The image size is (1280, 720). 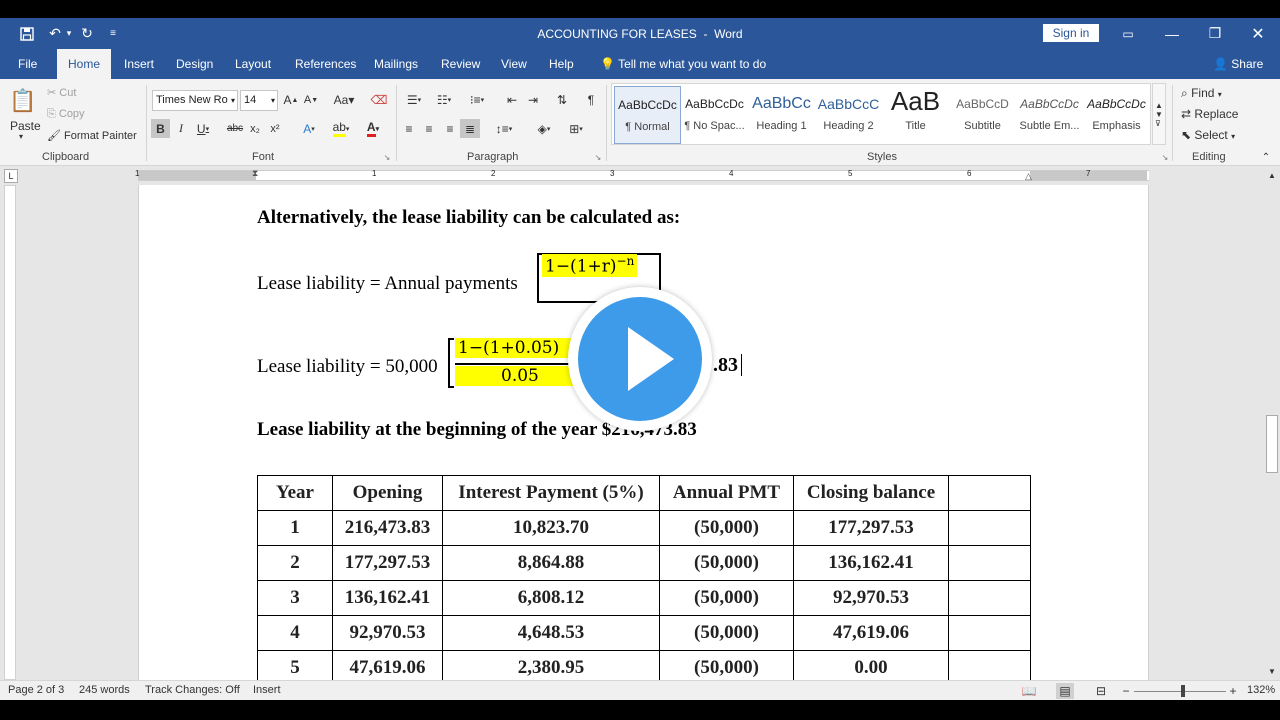 What do you see at coordinates (1272, 175) in the screenshot?
I see `scroll-up-icon: ▲` at bounding box center [1272, 175].